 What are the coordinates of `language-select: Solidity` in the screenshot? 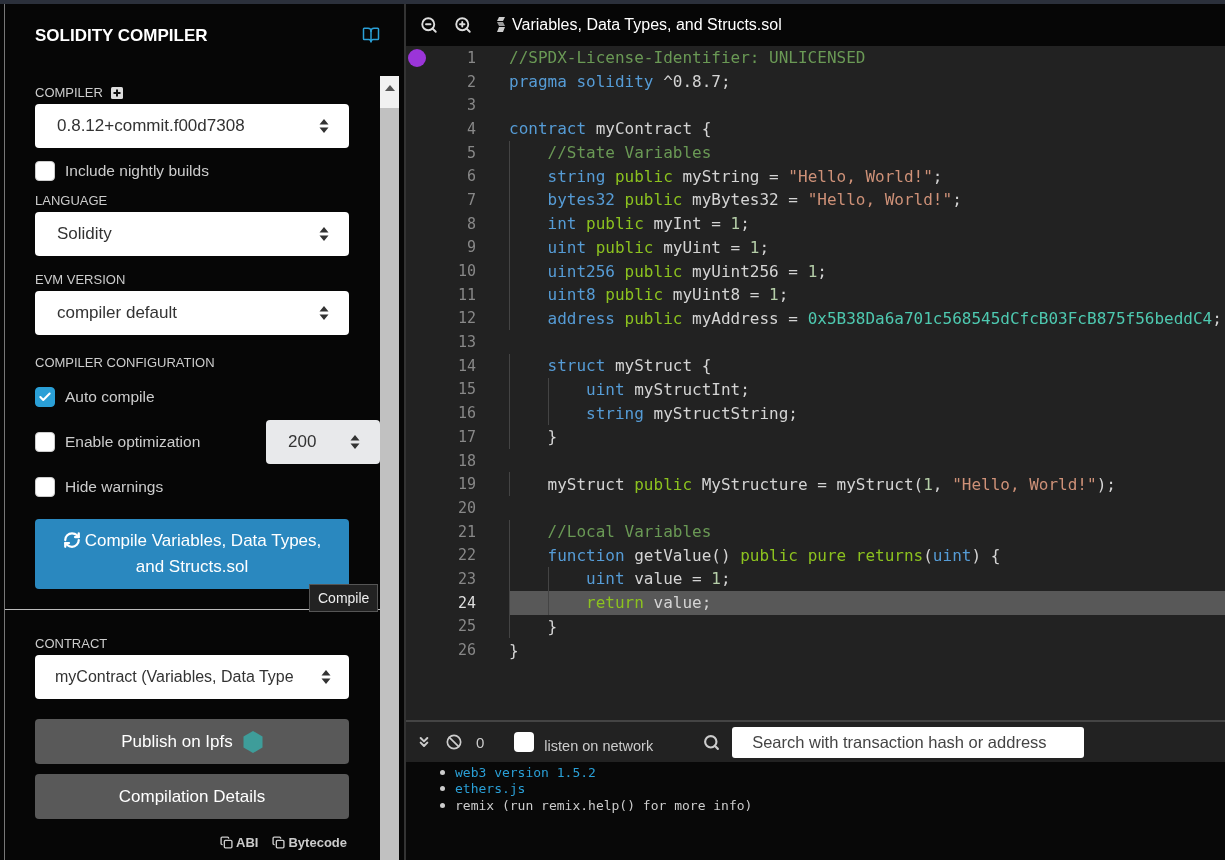 It's located at (192, 234).